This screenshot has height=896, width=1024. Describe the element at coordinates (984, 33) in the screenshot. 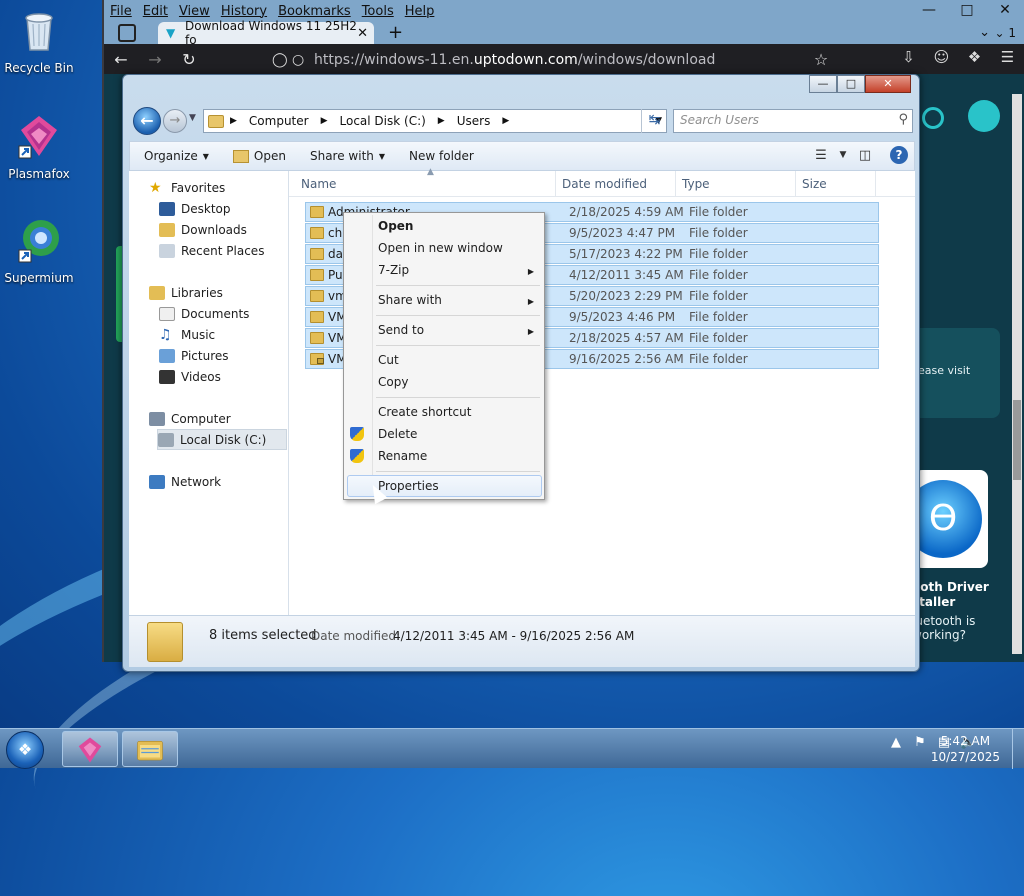

I see `chevron-down-icon: ⌄` at that location.